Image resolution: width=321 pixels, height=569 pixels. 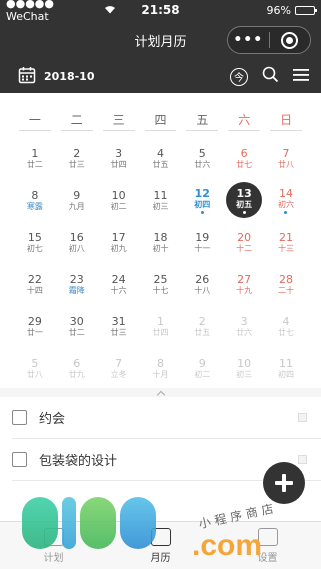 What do you see at coordinates (202, 332) in the screenshot?
I see `lunar-date: 廿五` at bounding box center [202, 332].